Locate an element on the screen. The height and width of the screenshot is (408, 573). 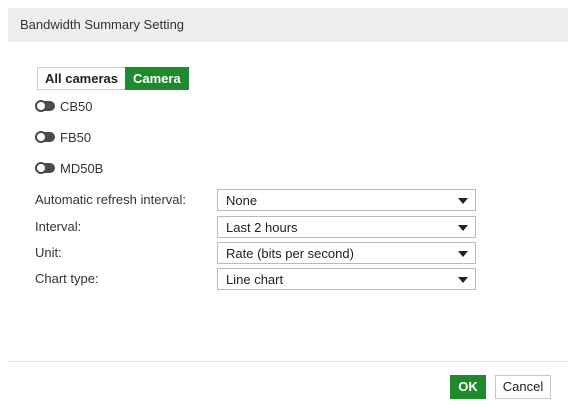
chart-type-select: Line chart is located at coordinates (346, 279).